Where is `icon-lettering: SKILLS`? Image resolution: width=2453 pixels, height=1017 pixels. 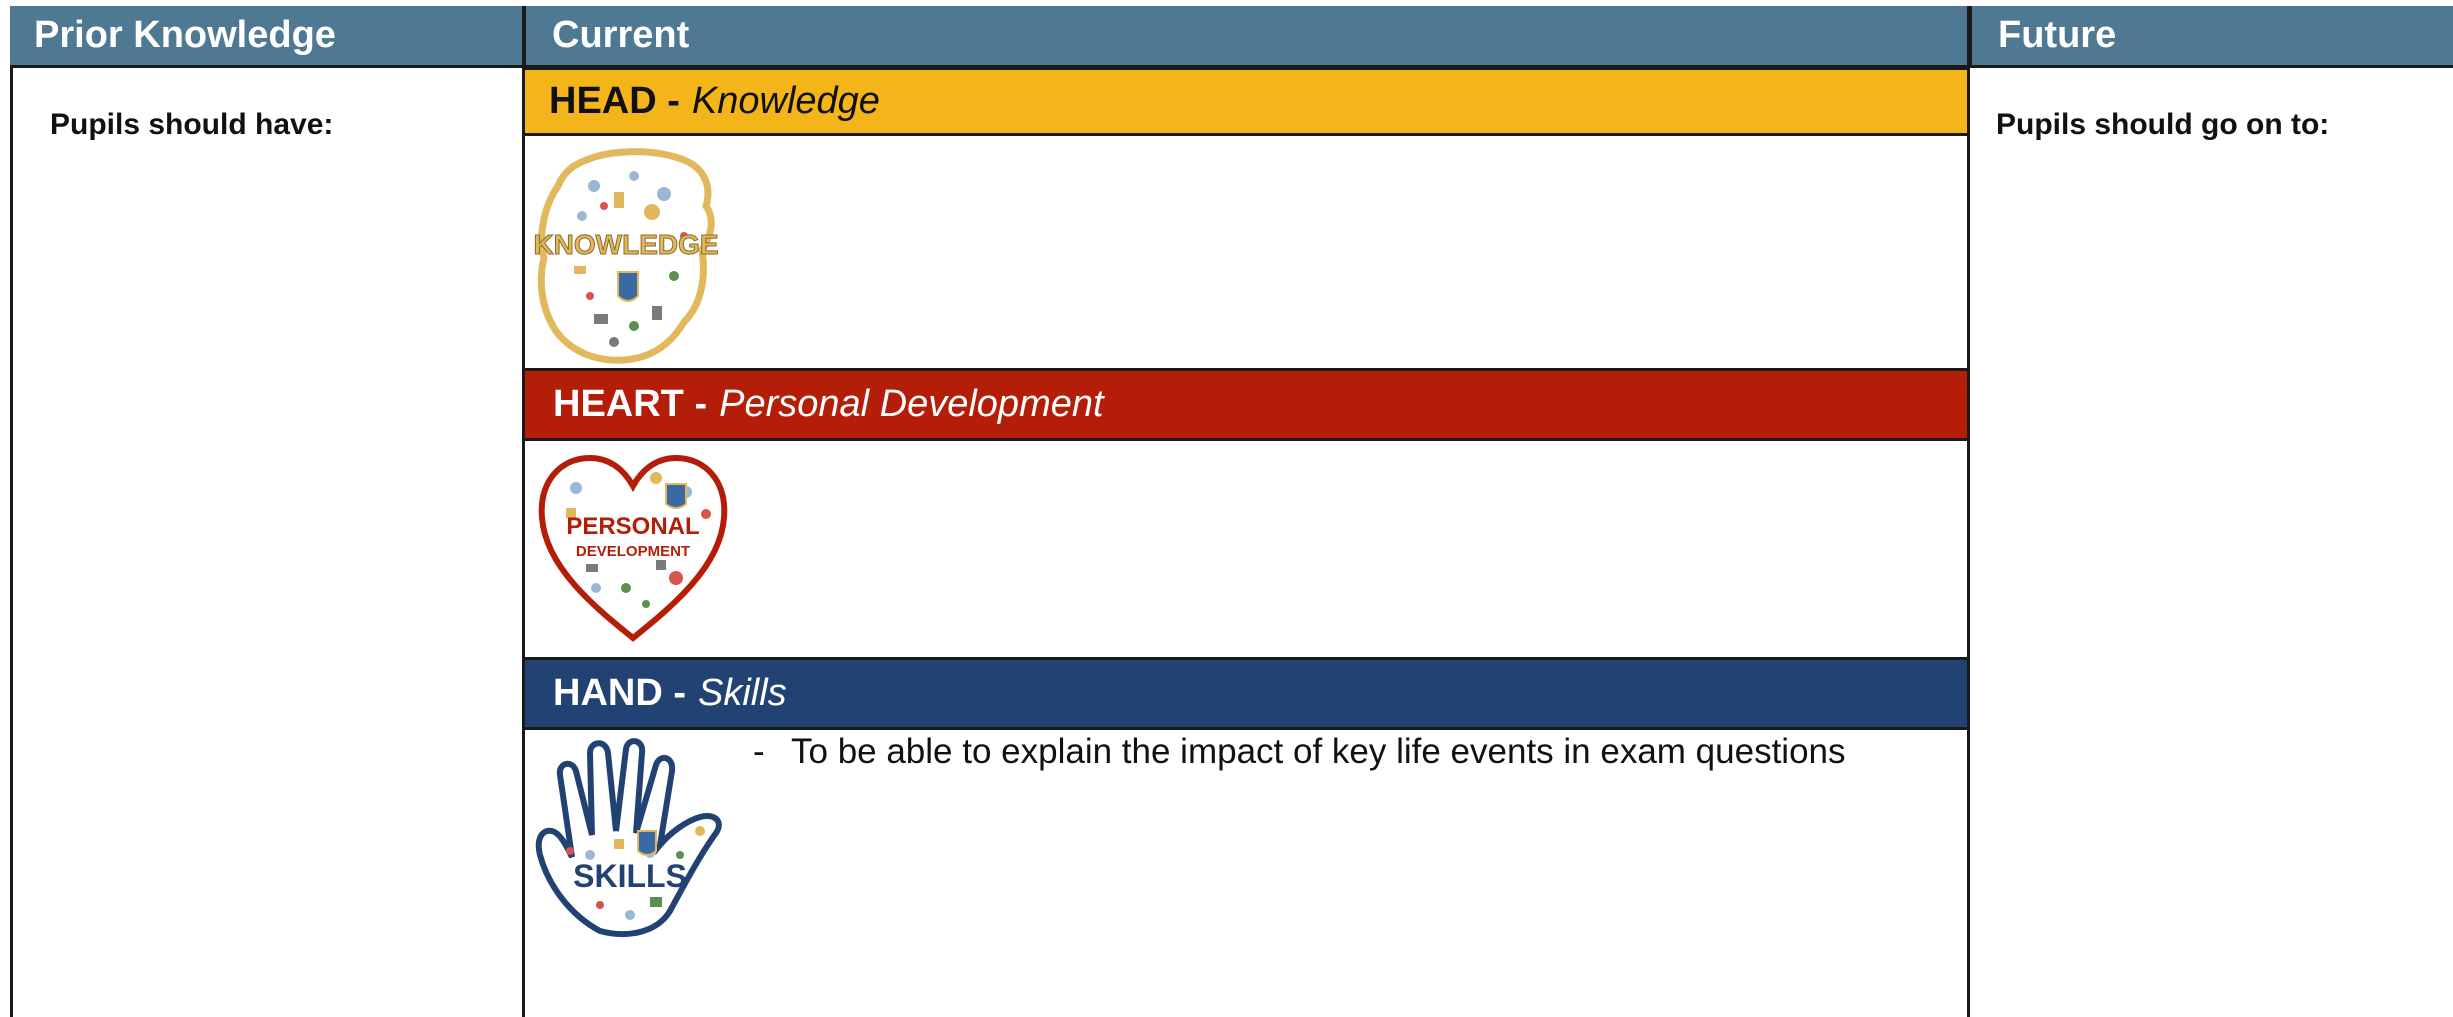
icon-lettering: SKILLS is located at coordinates (630, 876).